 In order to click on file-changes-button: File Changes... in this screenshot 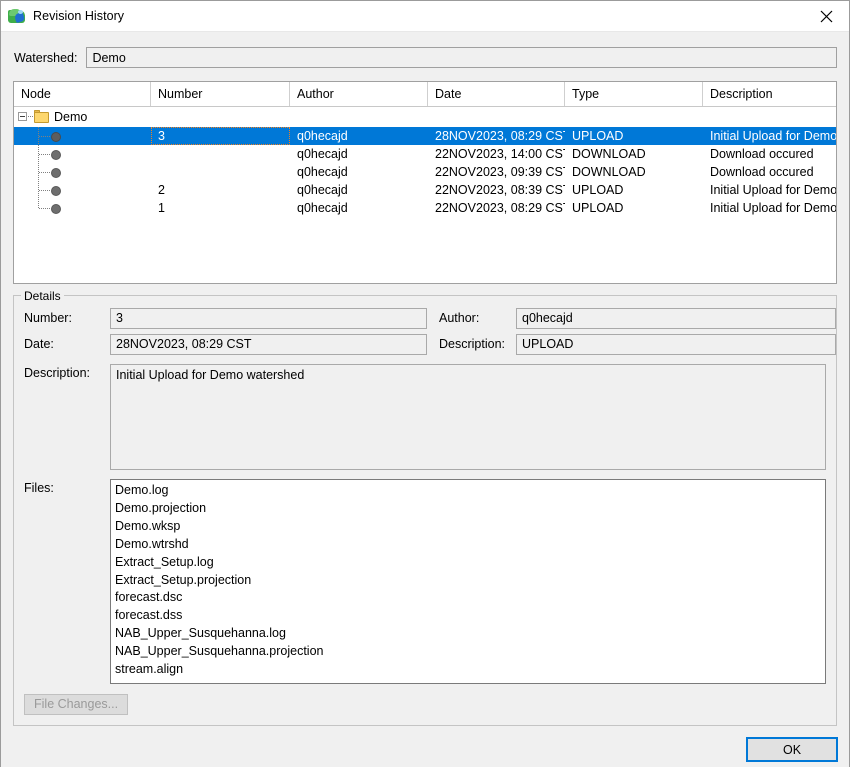, I will do `click(76, 704)`.